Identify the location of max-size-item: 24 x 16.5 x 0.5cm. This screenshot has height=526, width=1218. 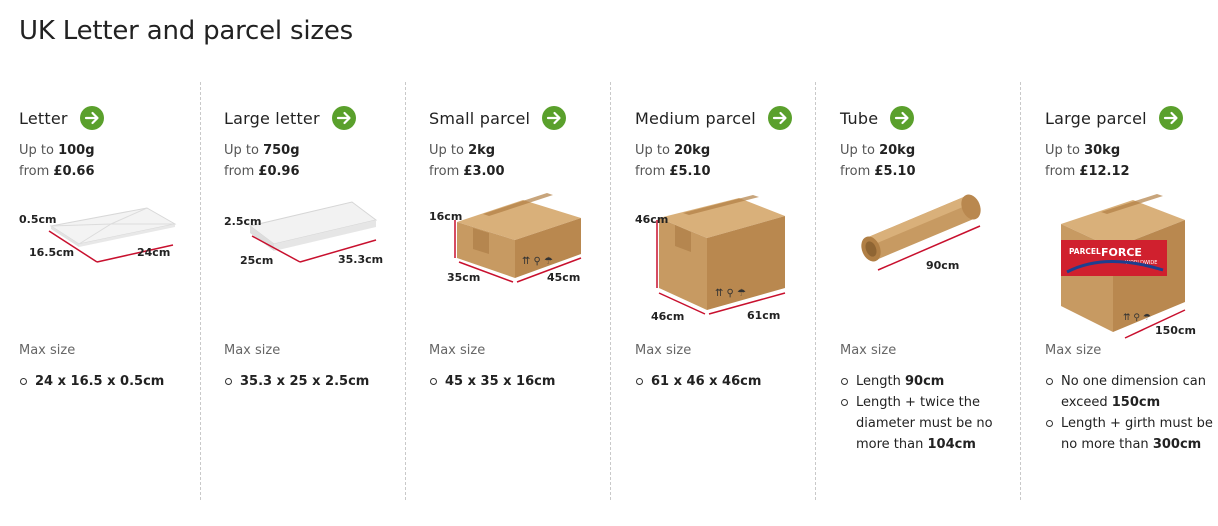
(103, 381).